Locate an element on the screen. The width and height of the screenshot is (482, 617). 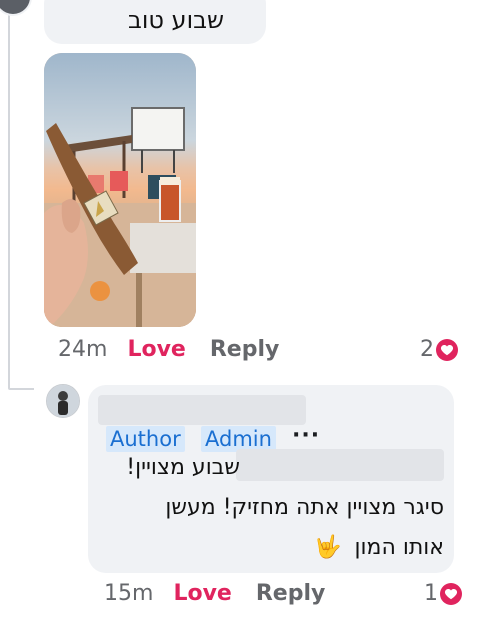
cigar-sunset-image is located at coordinates (120, 190).